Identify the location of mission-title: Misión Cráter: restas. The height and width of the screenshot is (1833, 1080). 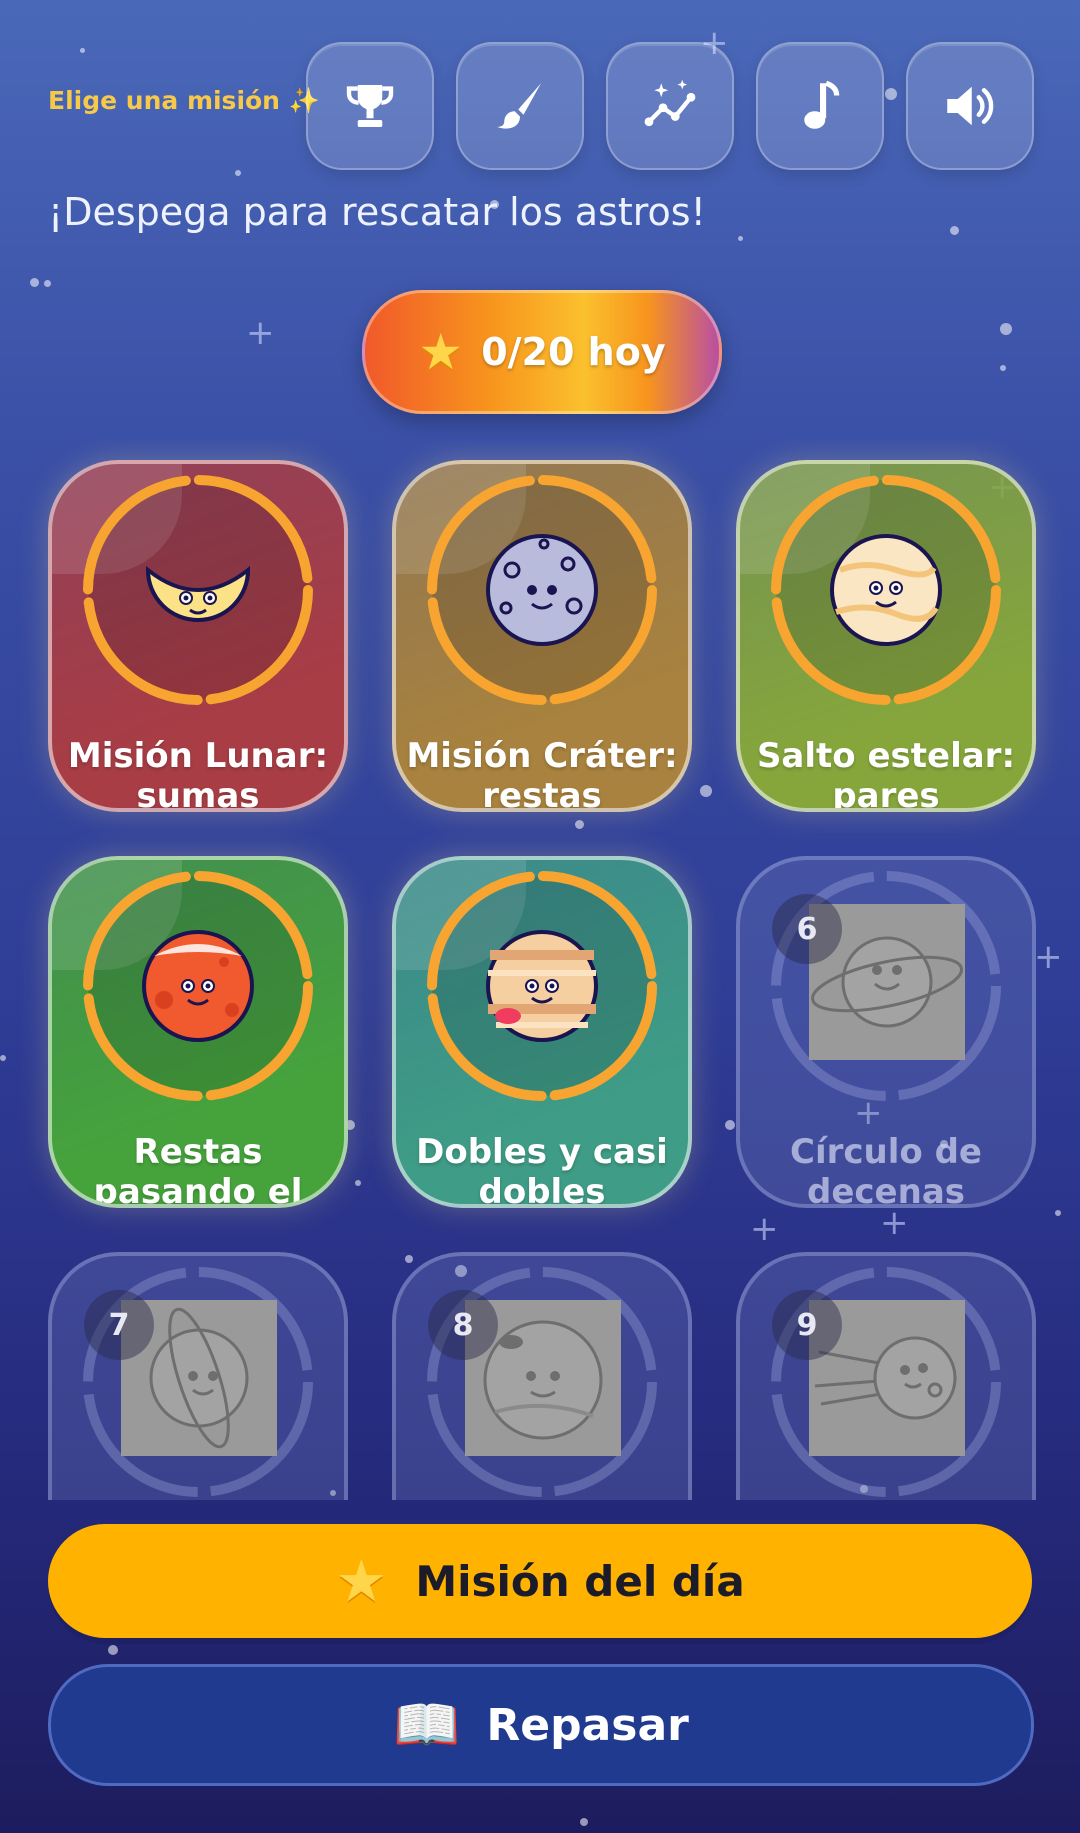
(542, 774).